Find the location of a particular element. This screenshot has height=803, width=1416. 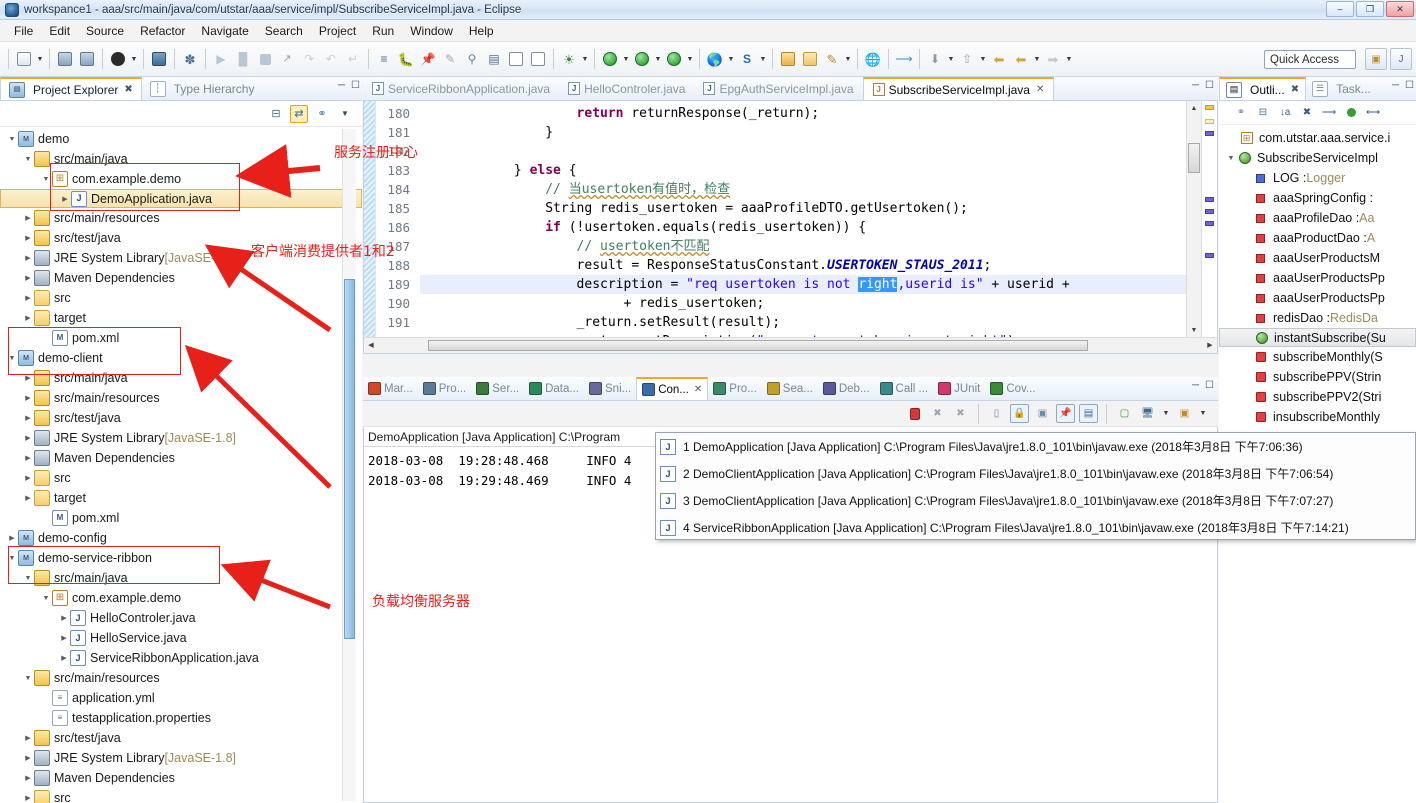

minimize-button: – is located at coordinates (1340, 9).